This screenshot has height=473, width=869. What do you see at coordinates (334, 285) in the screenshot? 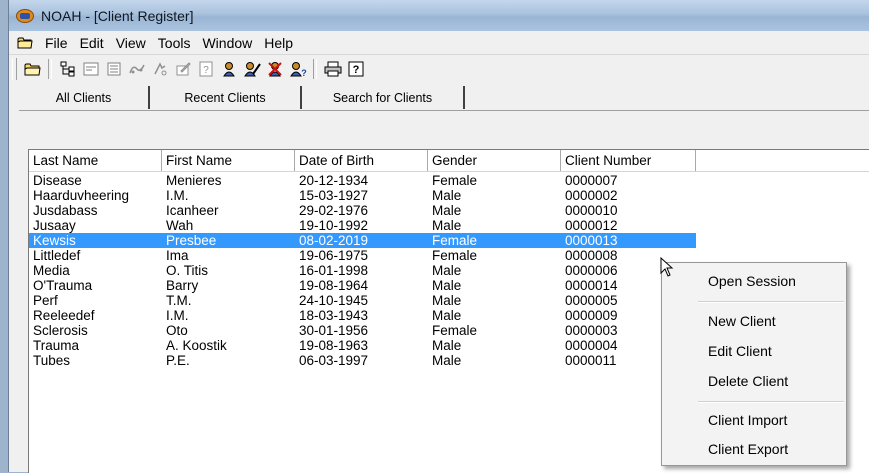
I see `cell-date-of-birth: 19-08-1964` at bounding box center [334, 285].